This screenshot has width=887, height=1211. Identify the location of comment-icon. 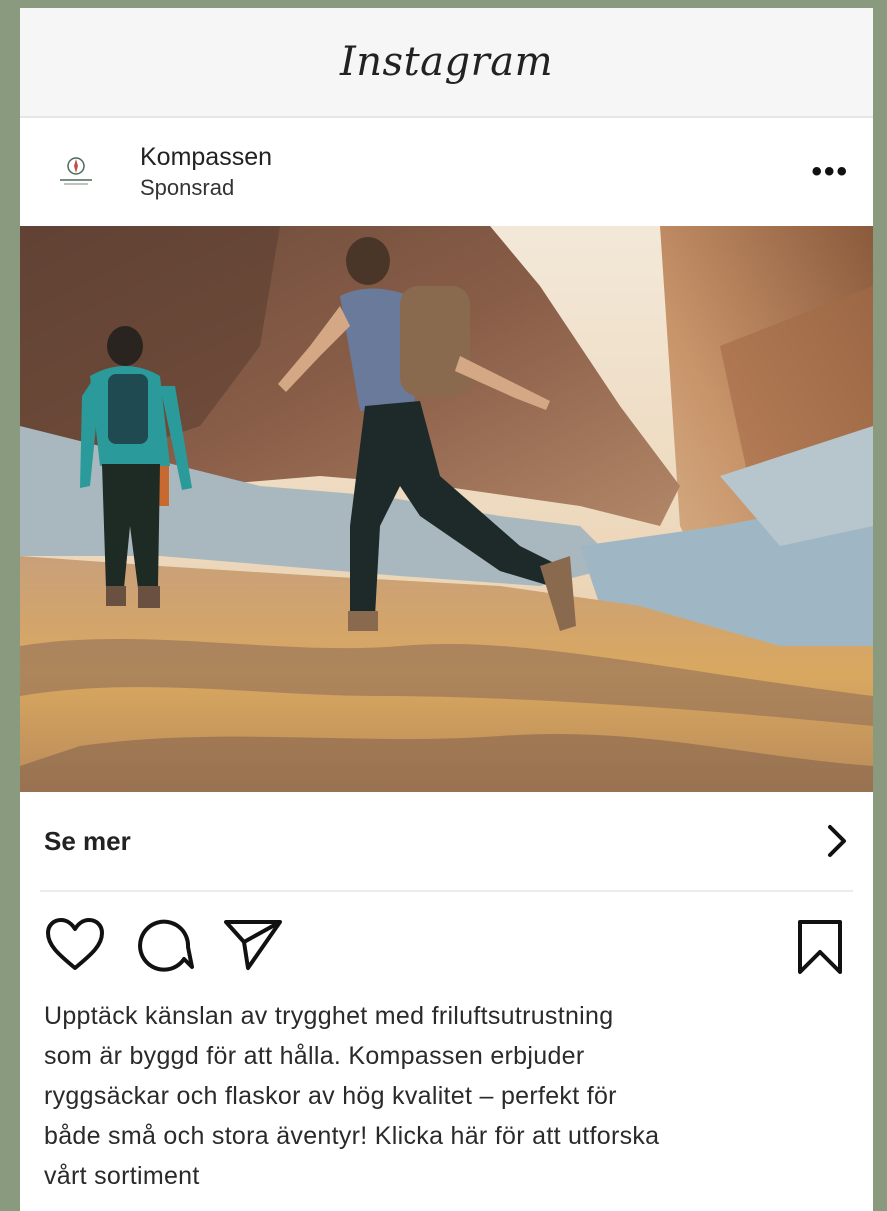
(164, 944).